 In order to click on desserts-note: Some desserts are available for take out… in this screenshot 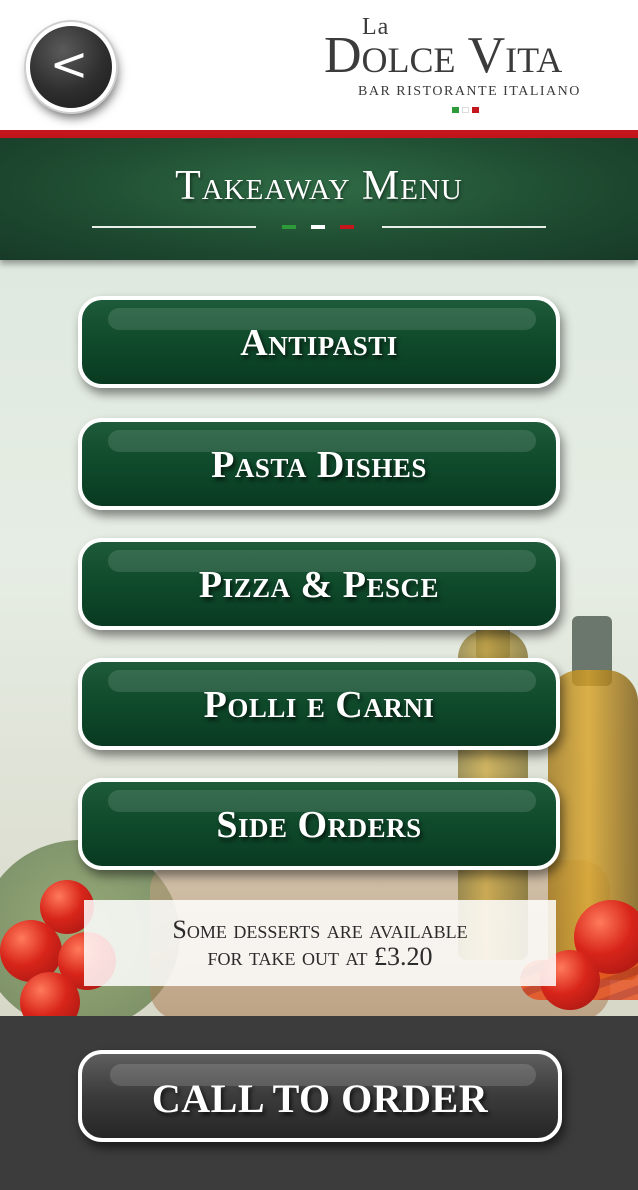, I will do `click(320, 943)`.